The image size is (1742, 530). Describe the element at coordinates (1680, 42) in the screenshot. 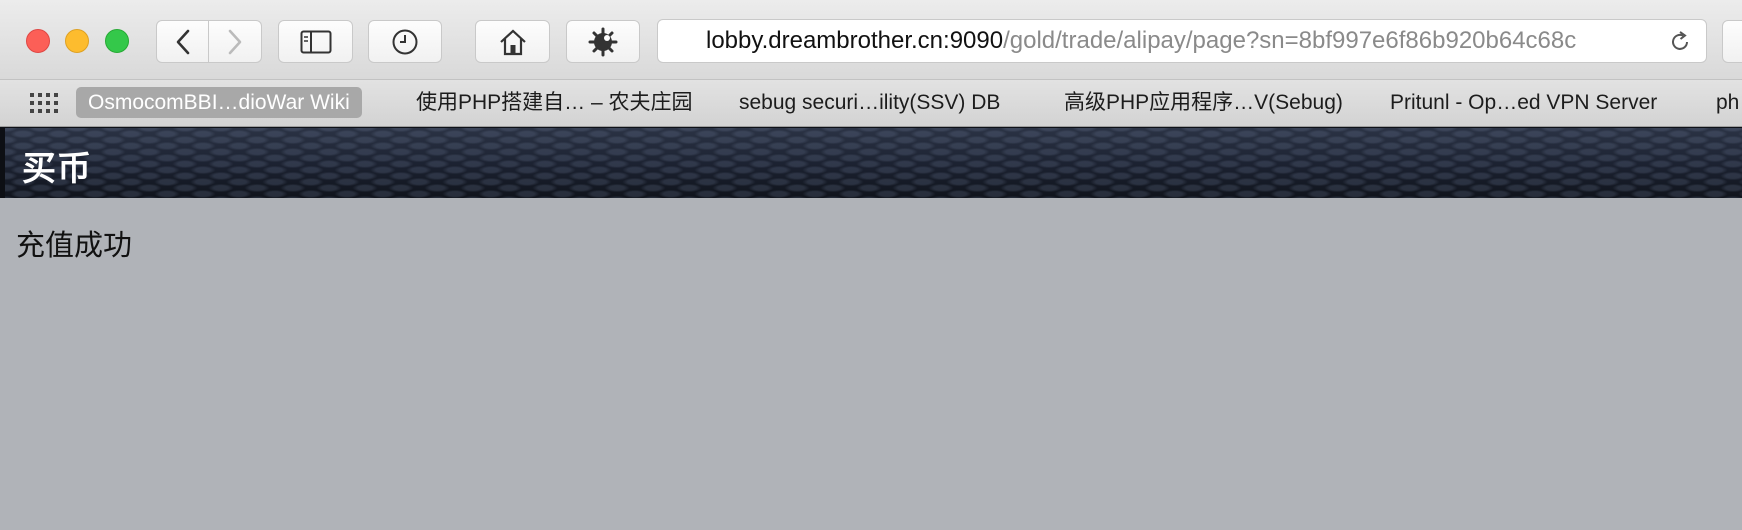

I see `reload-icon` at that location.